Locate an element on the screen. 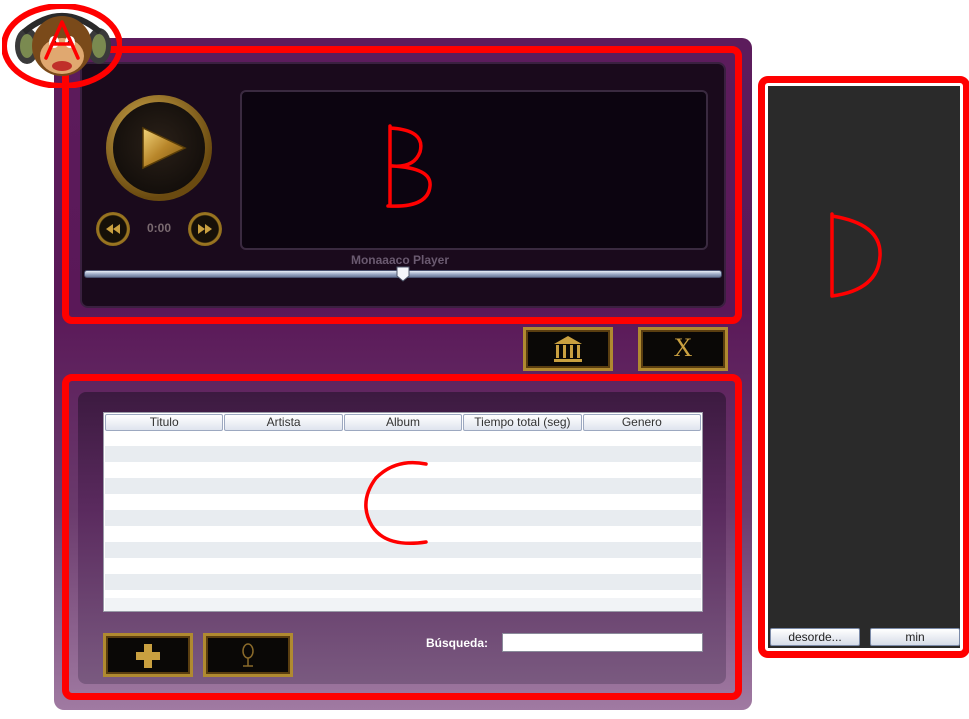  play-button-face is located at coordinates (159, 148).